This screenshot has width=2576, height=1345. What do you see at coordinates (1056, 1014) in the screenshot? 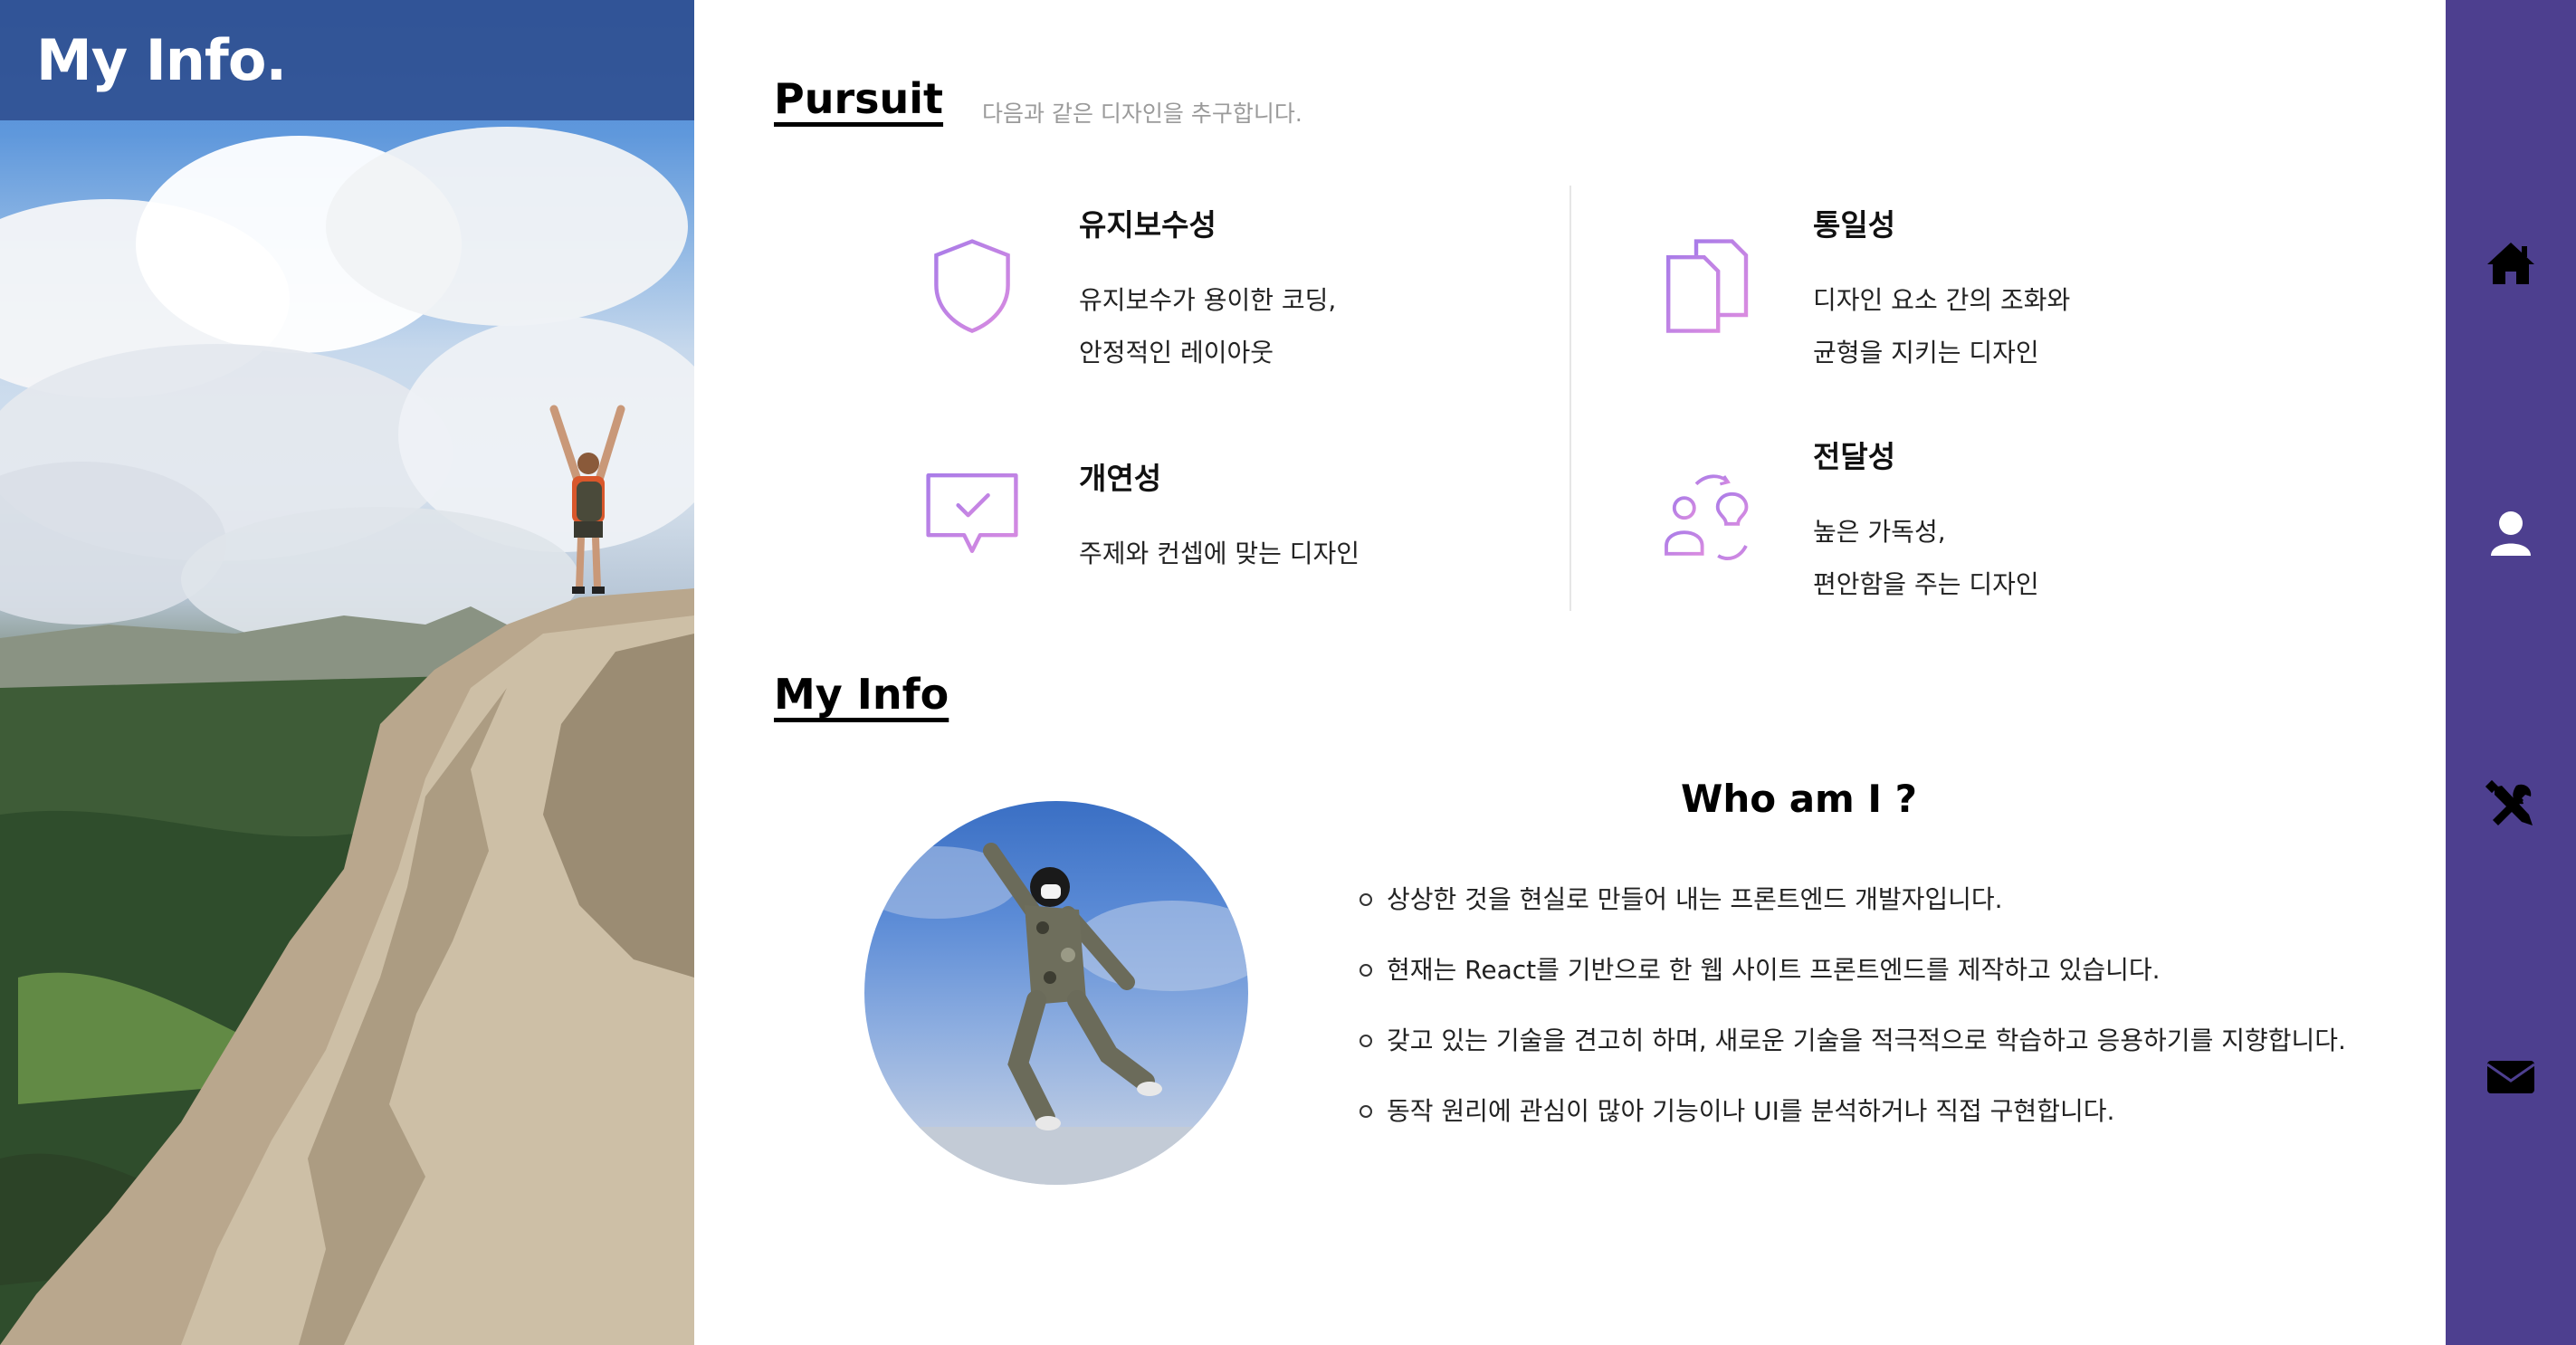
I see `profile-photo-image` at bounding box center [1056, 1014].